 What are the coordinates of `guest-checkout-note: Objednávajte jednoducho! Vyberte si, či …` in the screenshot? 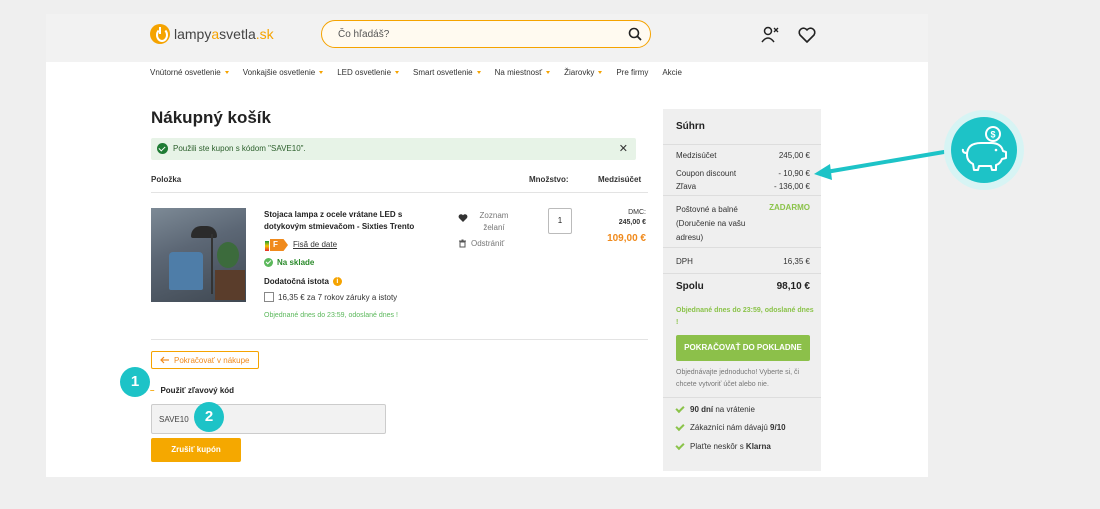 It's located at (738, 378).